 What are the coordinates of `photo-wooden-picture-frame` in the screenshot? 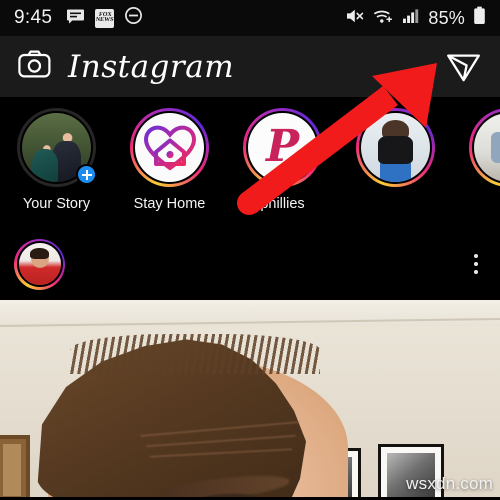 It's located at (15, 467).